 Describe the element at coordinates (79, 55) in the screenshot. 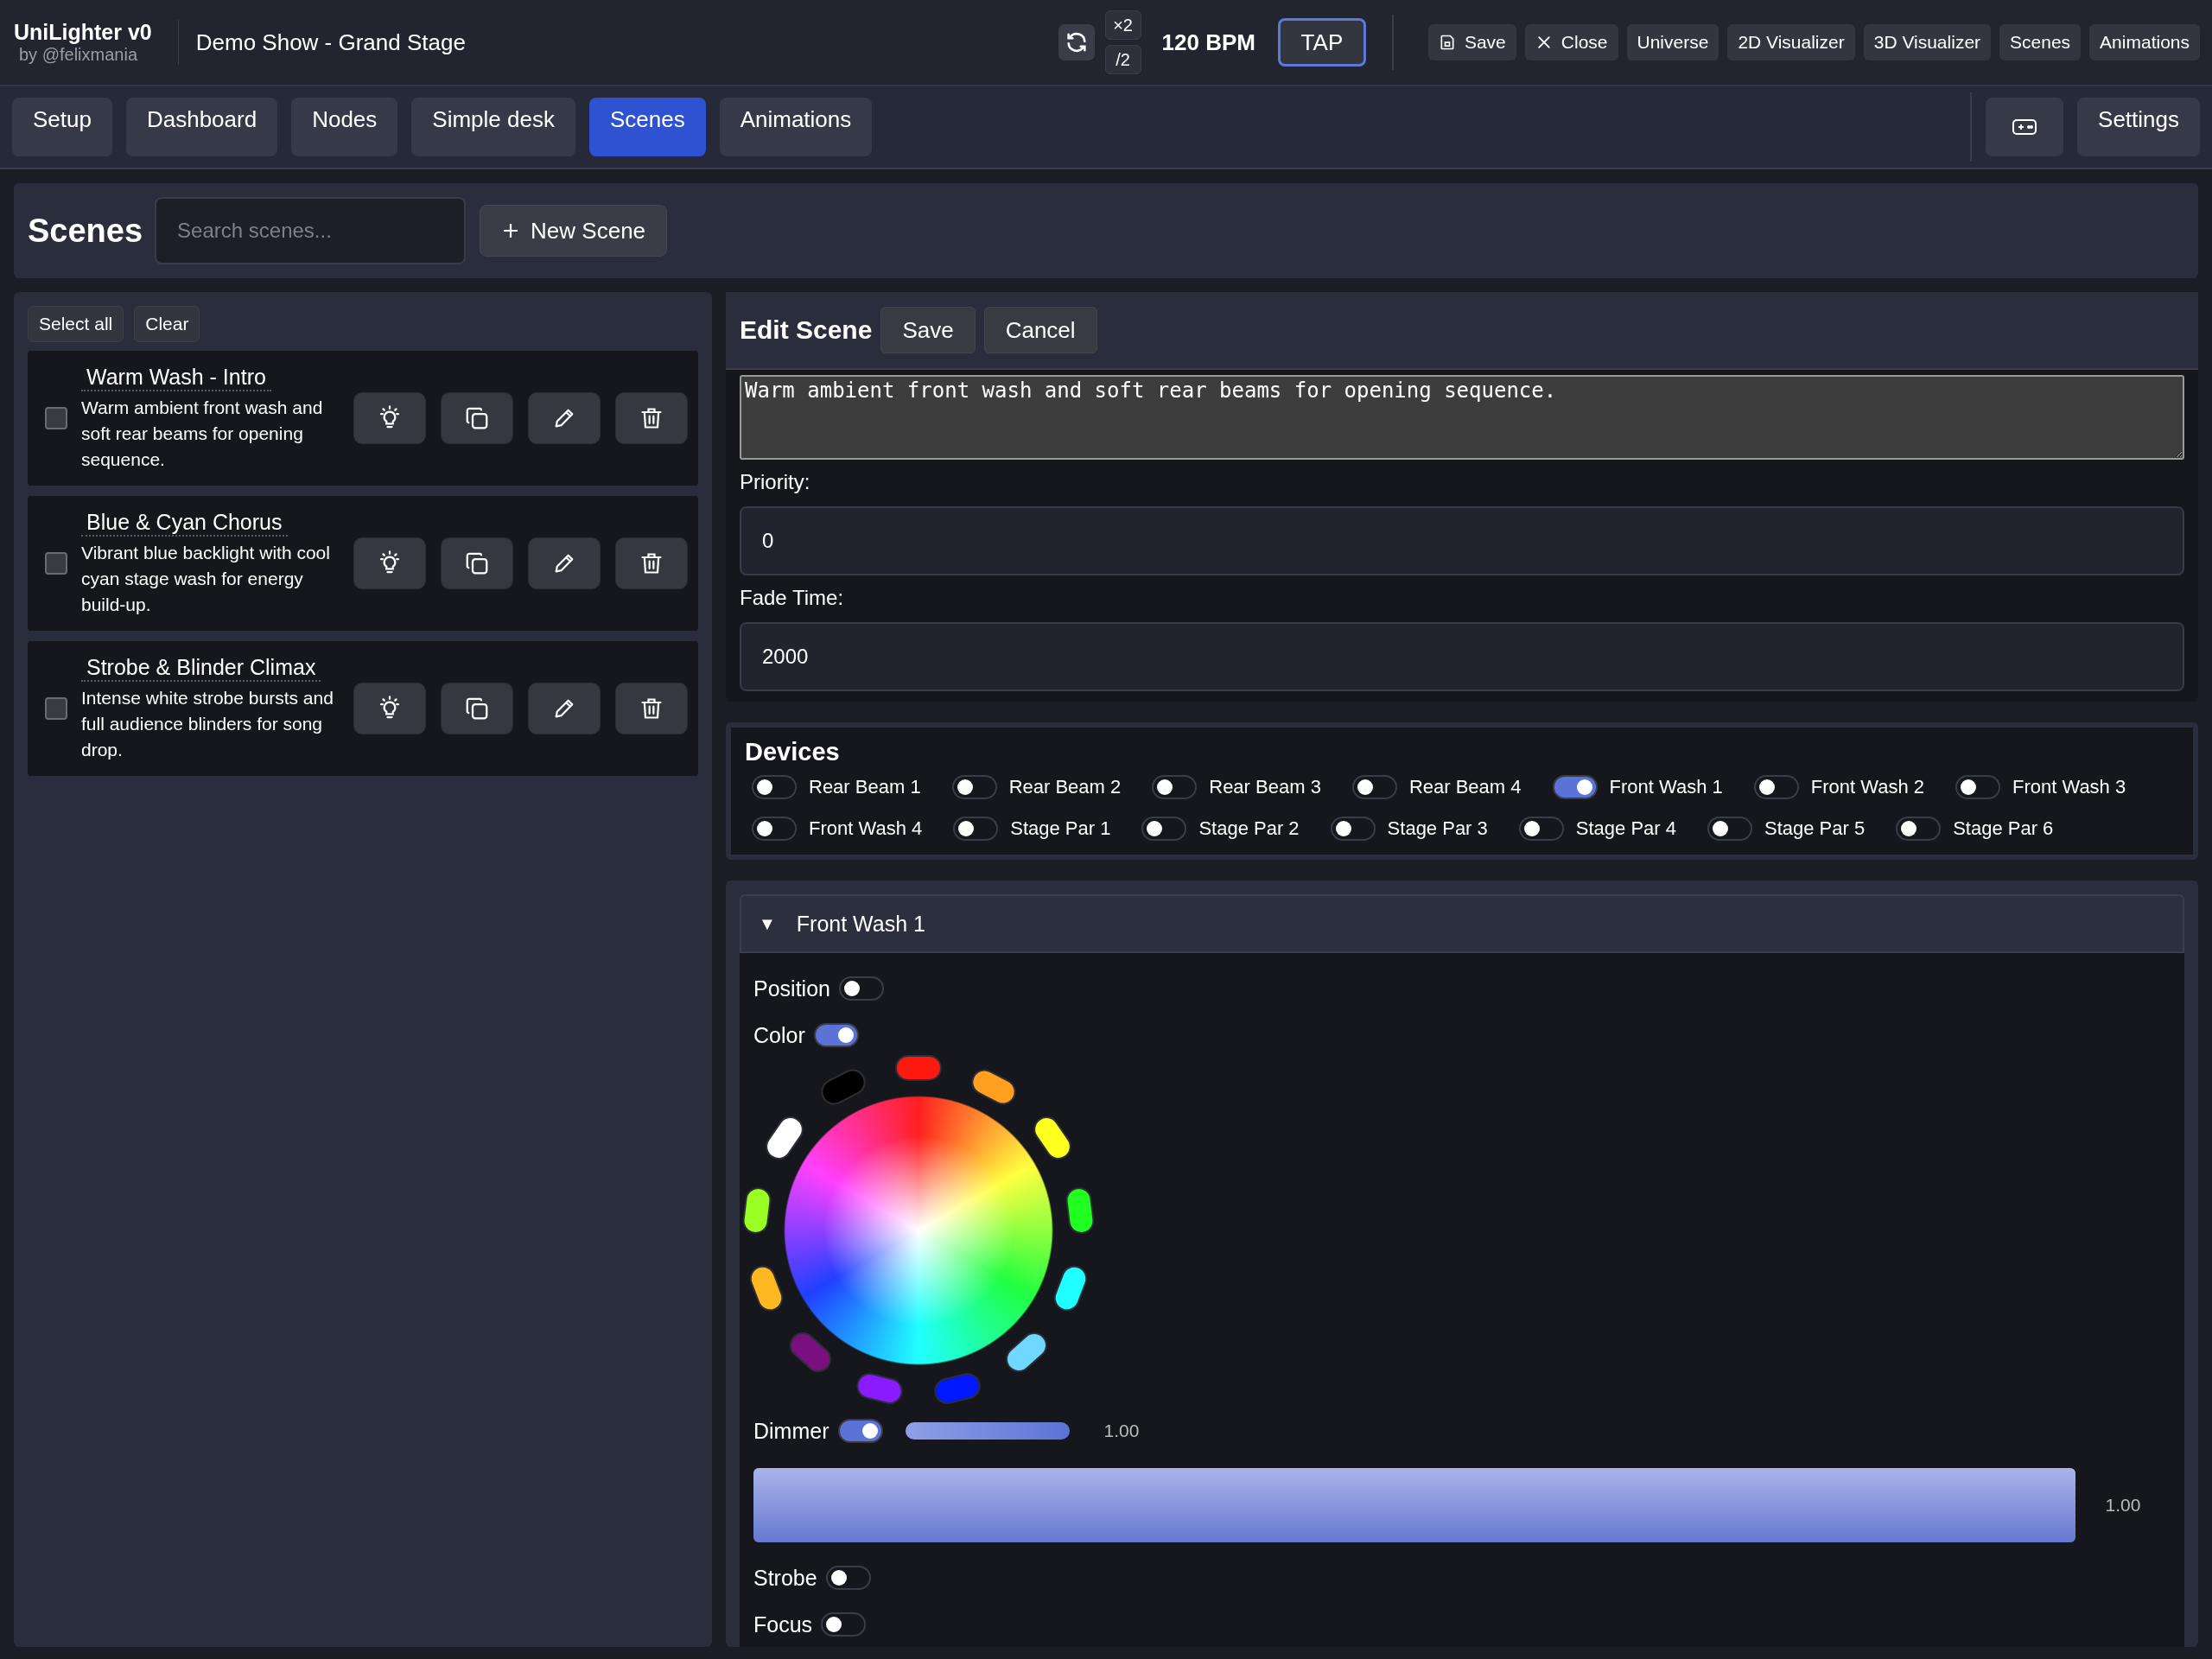

I see `byline: by @felixmania` at that location.